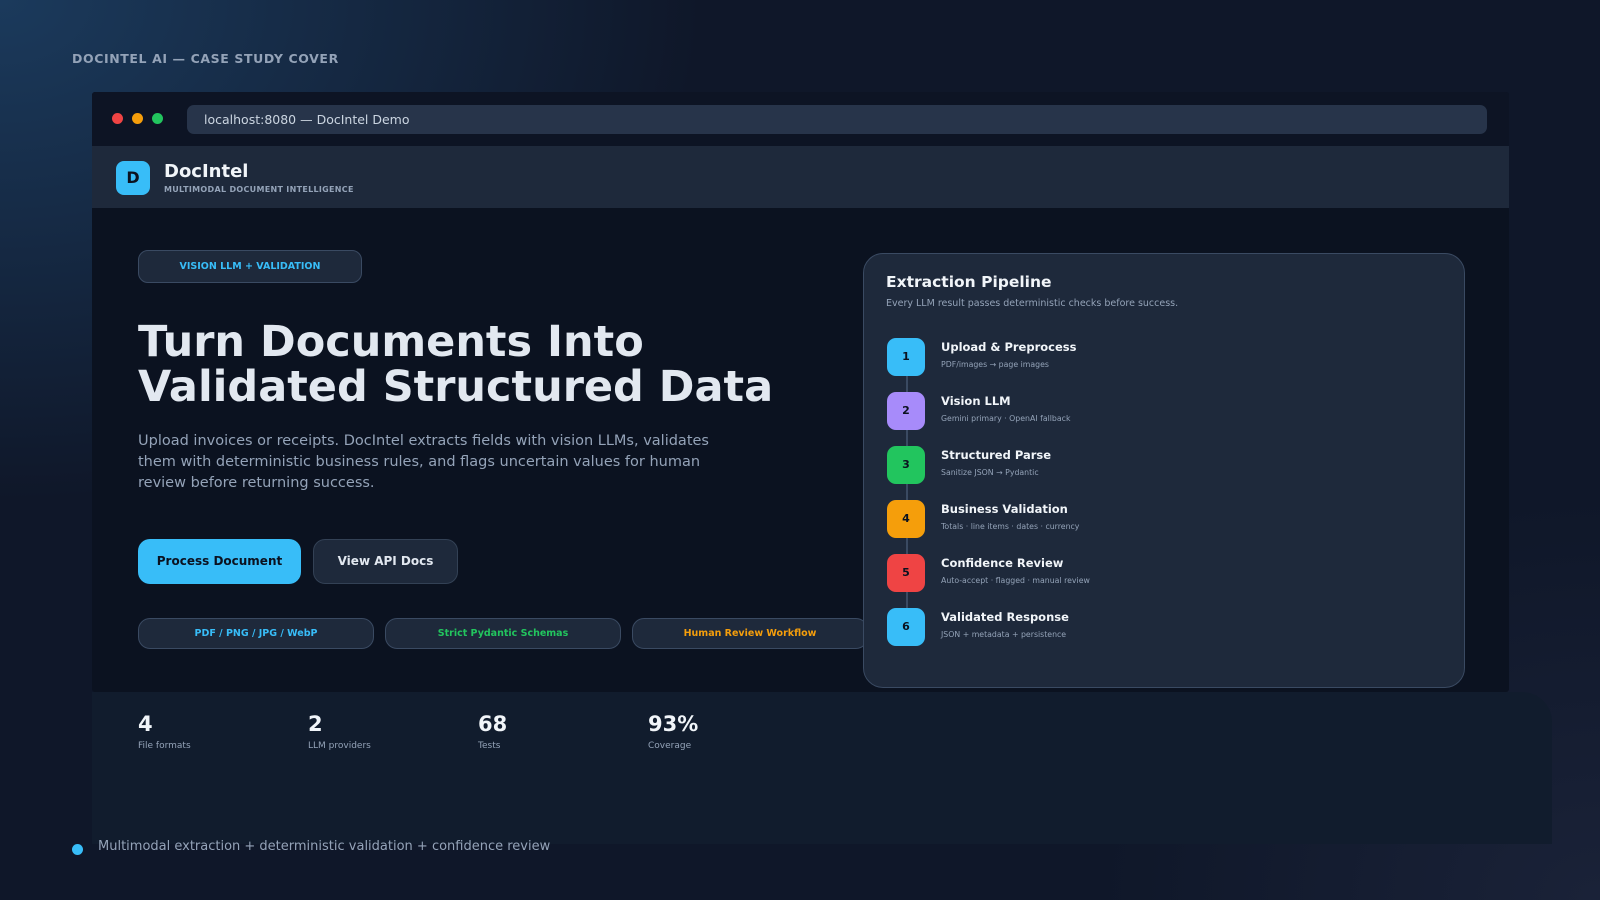 The width and height of the screenshot is (1600, 900). What do you see at coordinates (1006, 418) in the screenshot?
I see `step-description: Gemini primary · OpenAI fallback` at bounding box center [1006, 418].